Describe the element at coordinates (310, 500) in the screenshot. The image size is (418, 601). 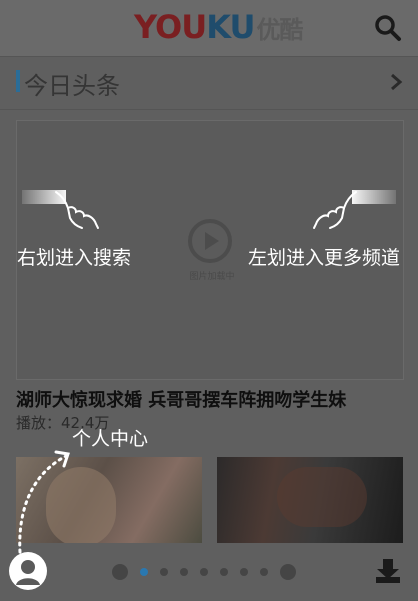
I see `video-thumbnail` at that location.